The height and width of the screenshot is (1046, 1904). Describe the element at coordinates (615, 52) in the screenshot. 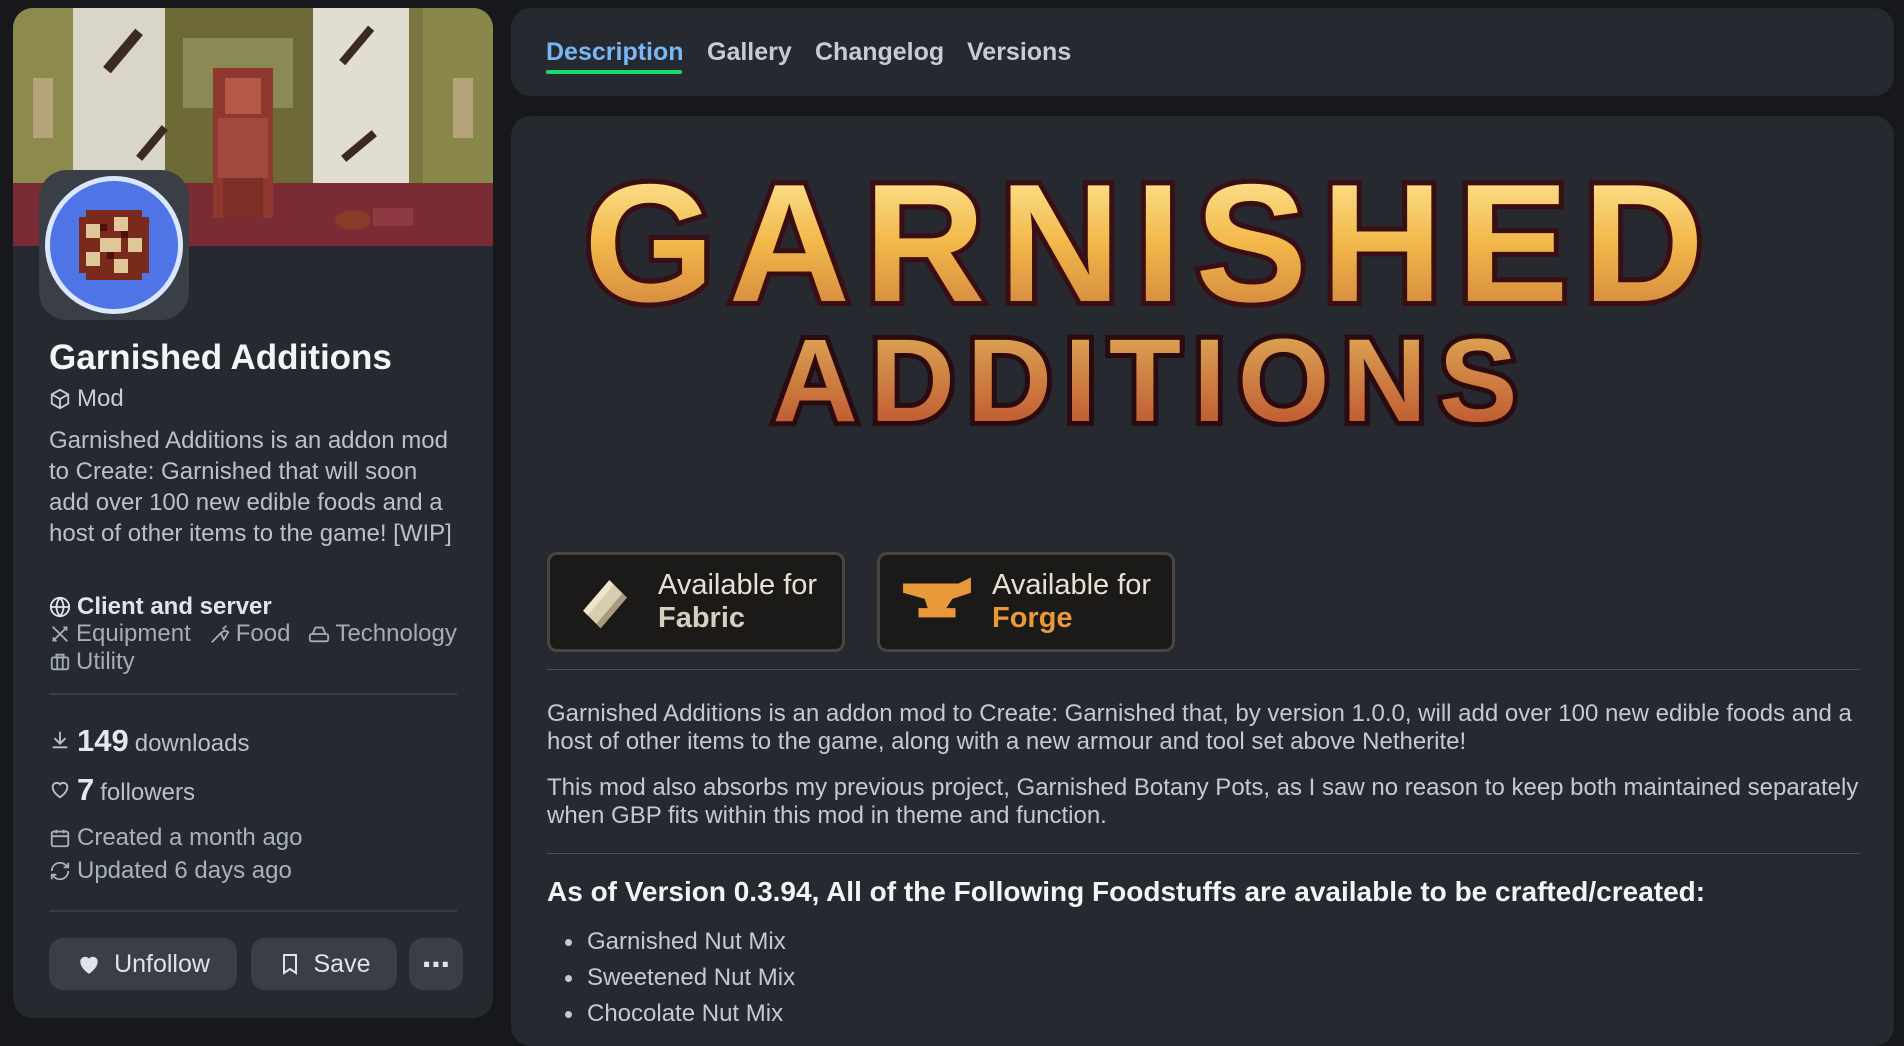

I see `tab-description: Description` at that location.